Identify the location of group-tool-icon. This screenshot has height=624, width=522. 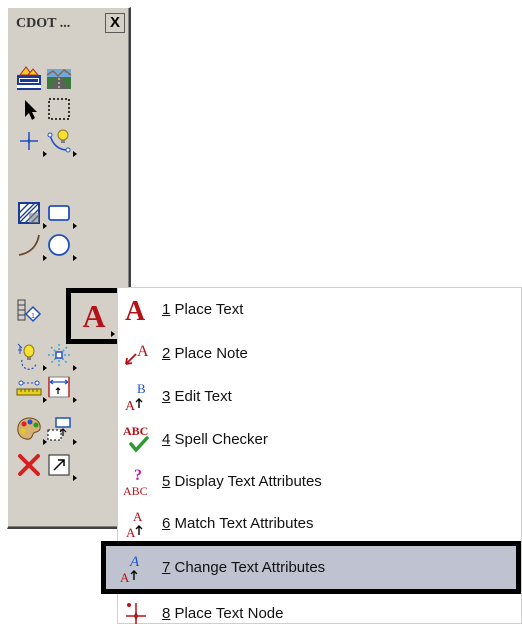
(61, 430).